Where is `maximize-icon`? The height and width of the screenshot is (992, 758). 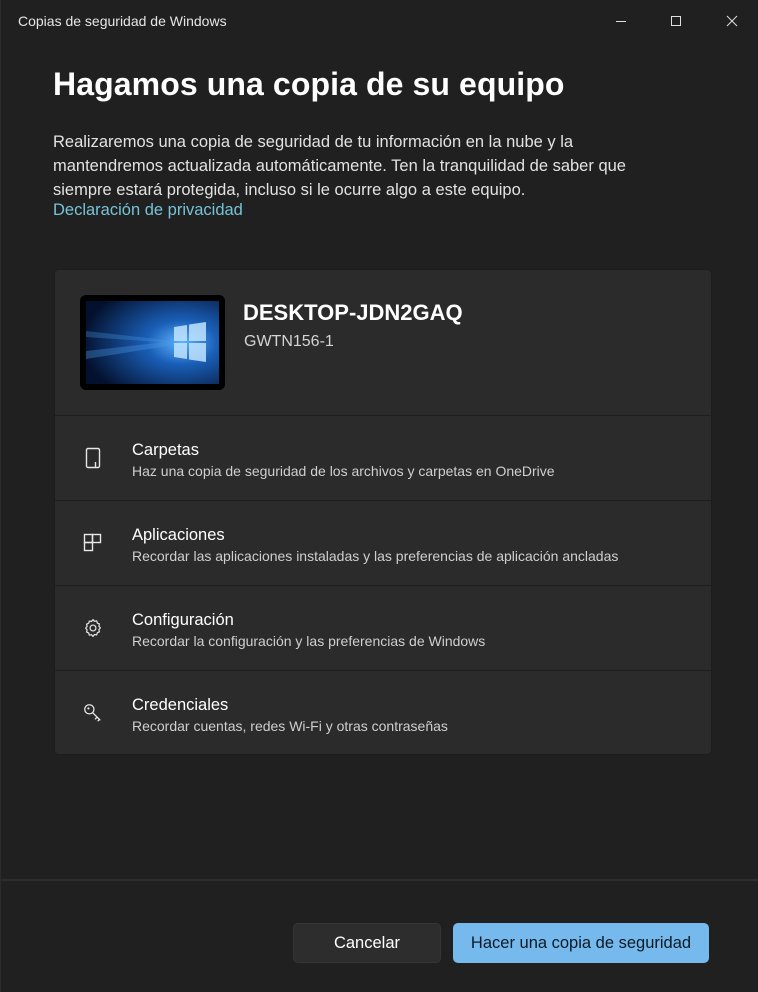 maximize-icon is located at coordinates (676, 21).